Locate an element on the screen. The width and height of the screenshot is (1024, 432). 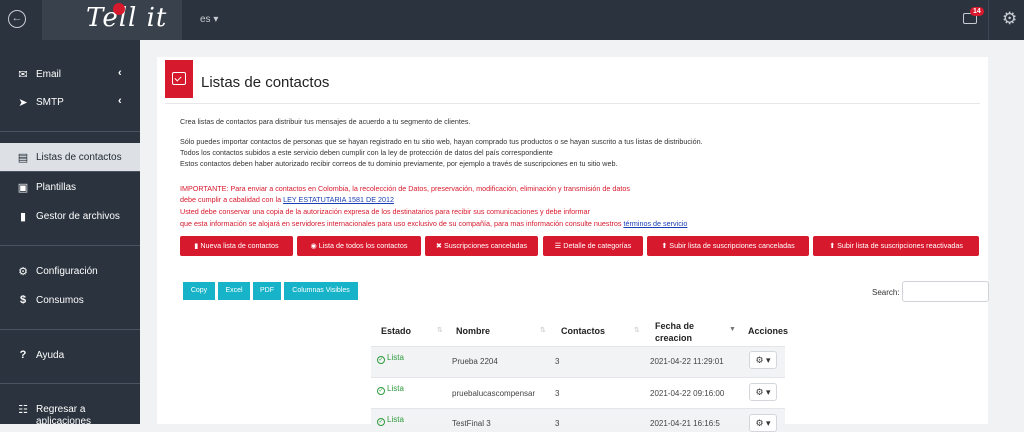
sidebar-item-label: Email is located at coordinates (49, 74).